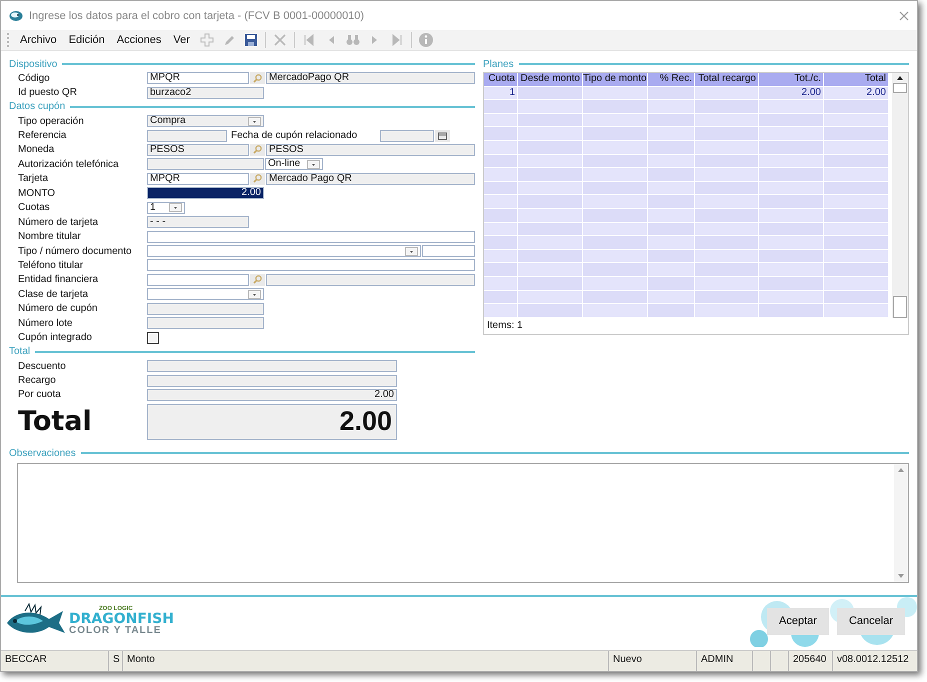 The height and width of the screenshot is (682, 927). I want to click on calendar-button, so click(442, 136).